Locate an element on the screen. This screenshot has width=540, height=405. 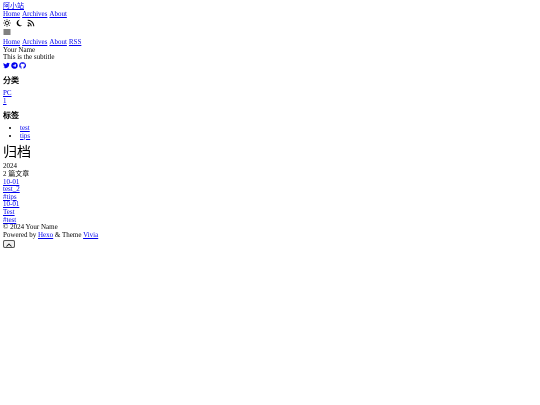
hamburger-icon is located at coordinates (7, 32).